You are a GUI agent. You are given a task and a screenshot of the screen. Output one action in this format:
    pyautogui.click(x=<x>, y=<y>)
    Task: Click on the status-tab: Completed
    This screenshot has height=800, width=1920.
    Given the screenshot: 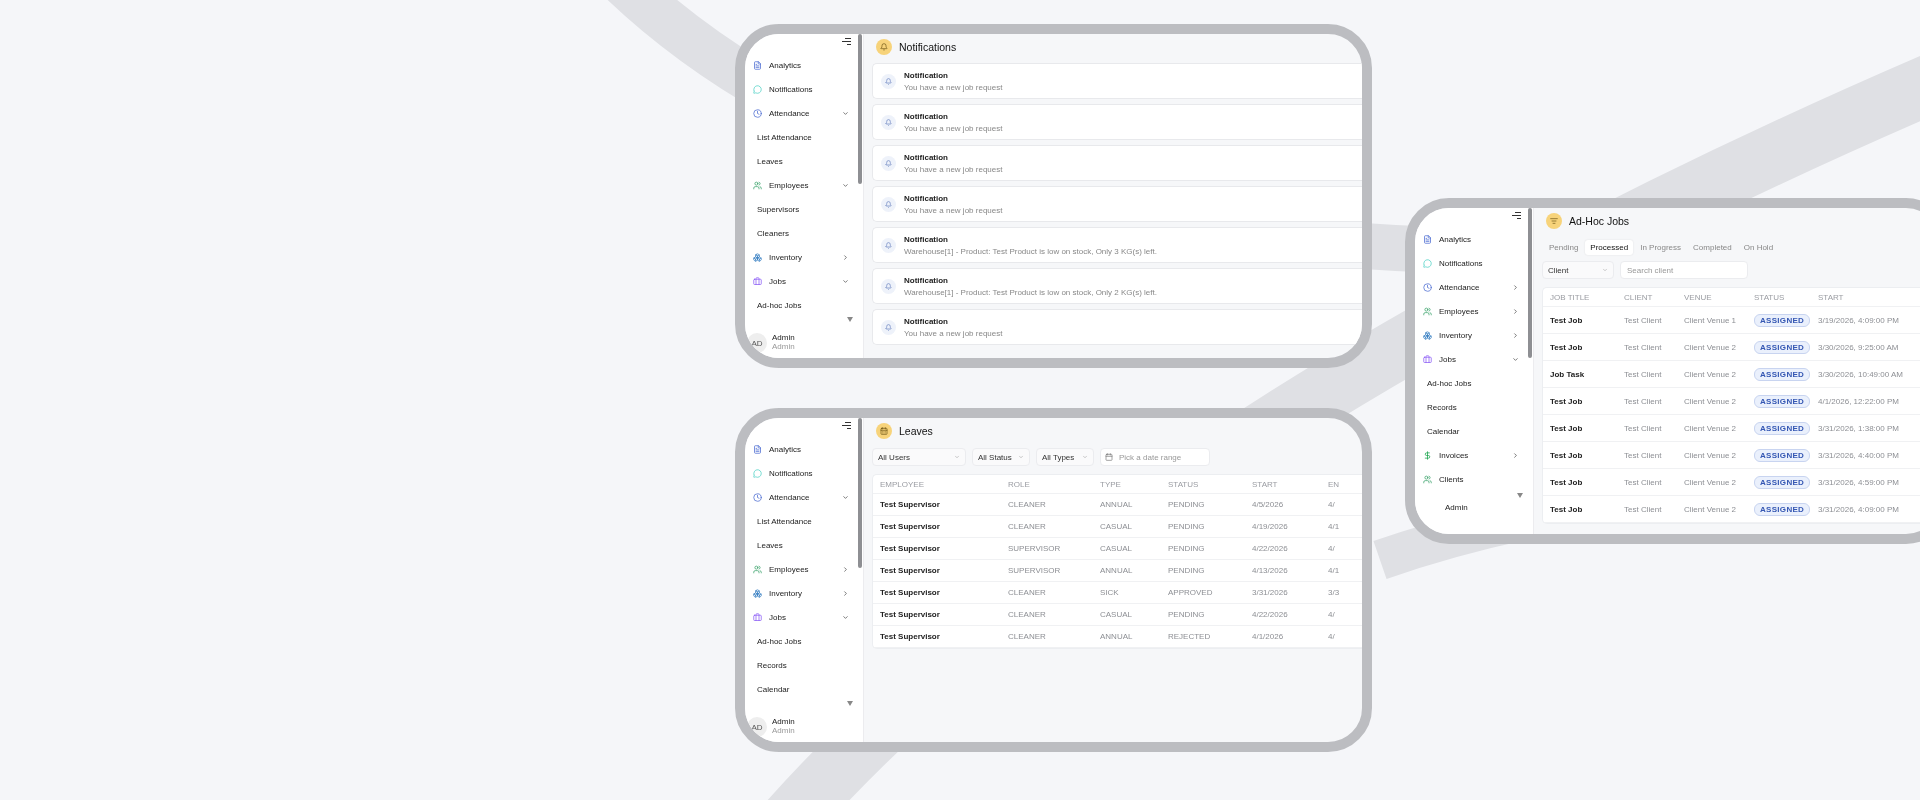 What is the action you would take?
    pyautogui.click(x=1712, y=247)
    